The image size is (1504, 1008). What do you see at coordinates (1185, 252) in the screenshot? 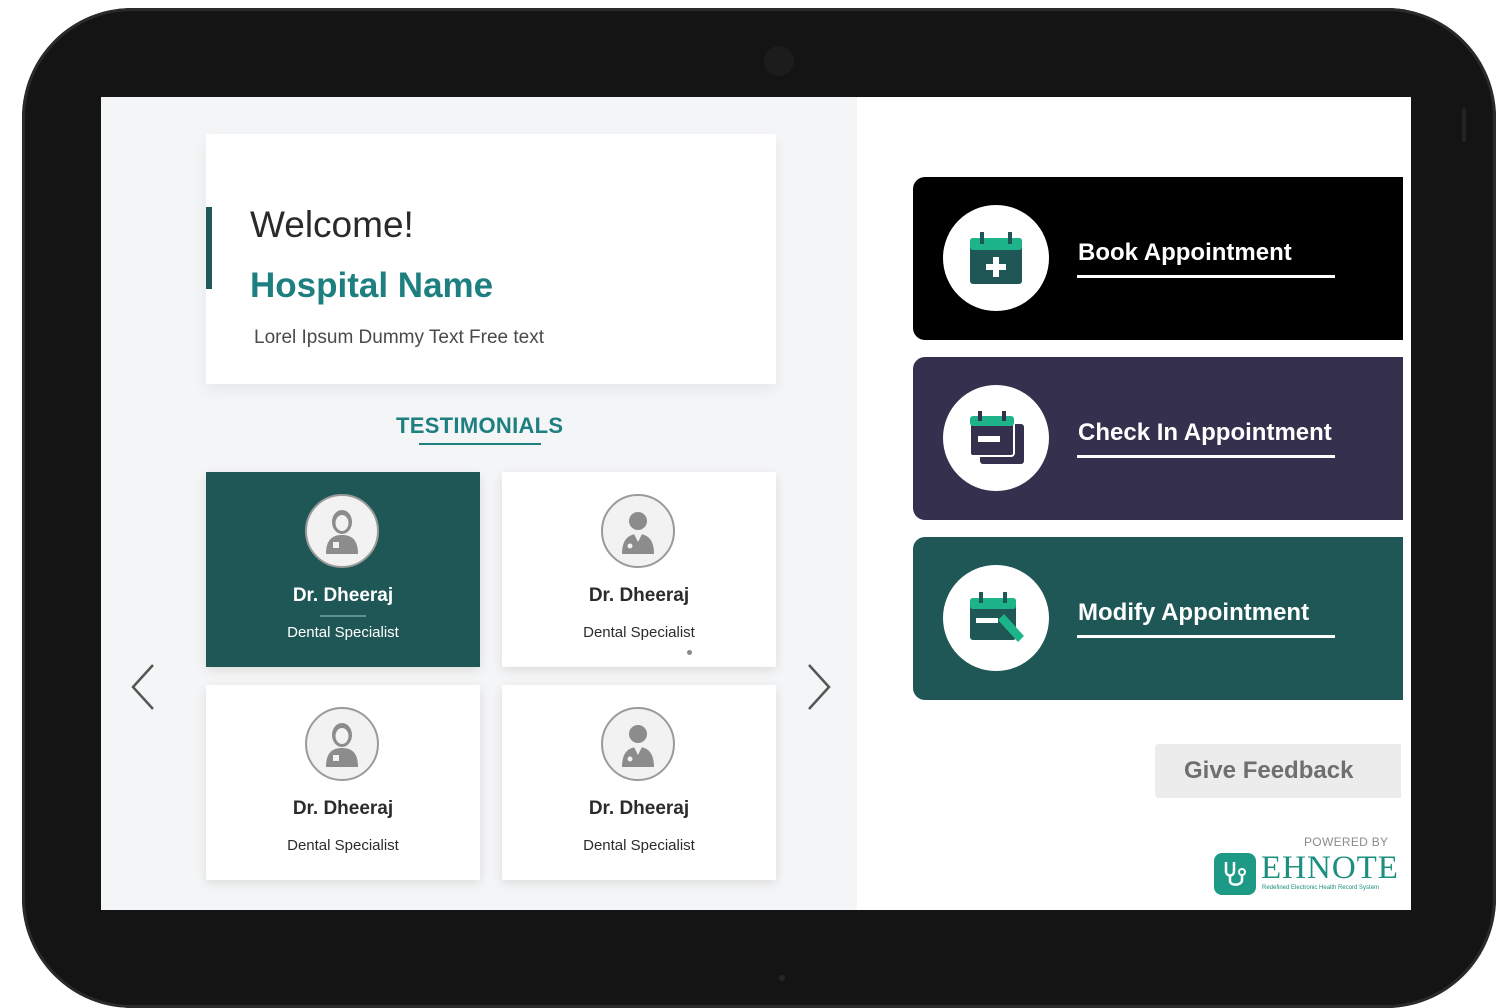
I see `book-appointment-label: Book Appointment` at bounding box center [1185, 252].